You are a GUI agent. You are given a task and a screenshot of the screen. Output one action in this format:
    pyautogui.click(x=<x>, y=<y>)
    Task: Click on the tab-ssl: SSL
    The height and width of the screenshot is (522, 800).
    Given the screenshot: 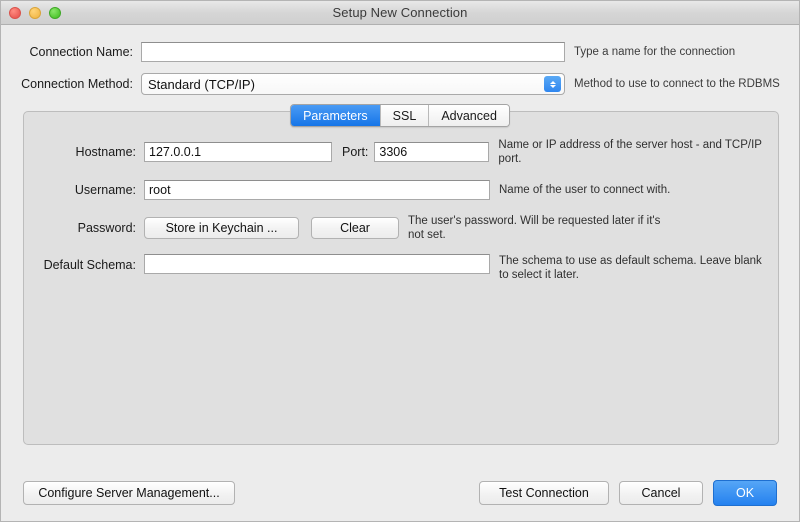 What is the action you would take?
    pyautogui.click(x=405, y=115)
    